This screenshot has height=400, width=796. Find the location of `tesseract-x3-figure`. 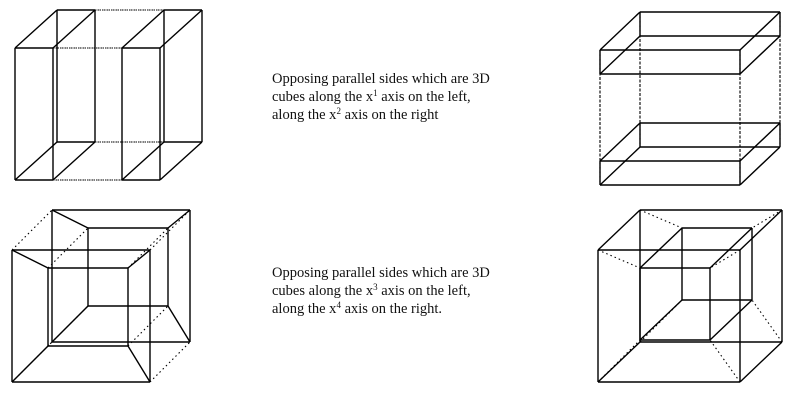

tesseract-x3-figure is located at coordinates (101, 296).